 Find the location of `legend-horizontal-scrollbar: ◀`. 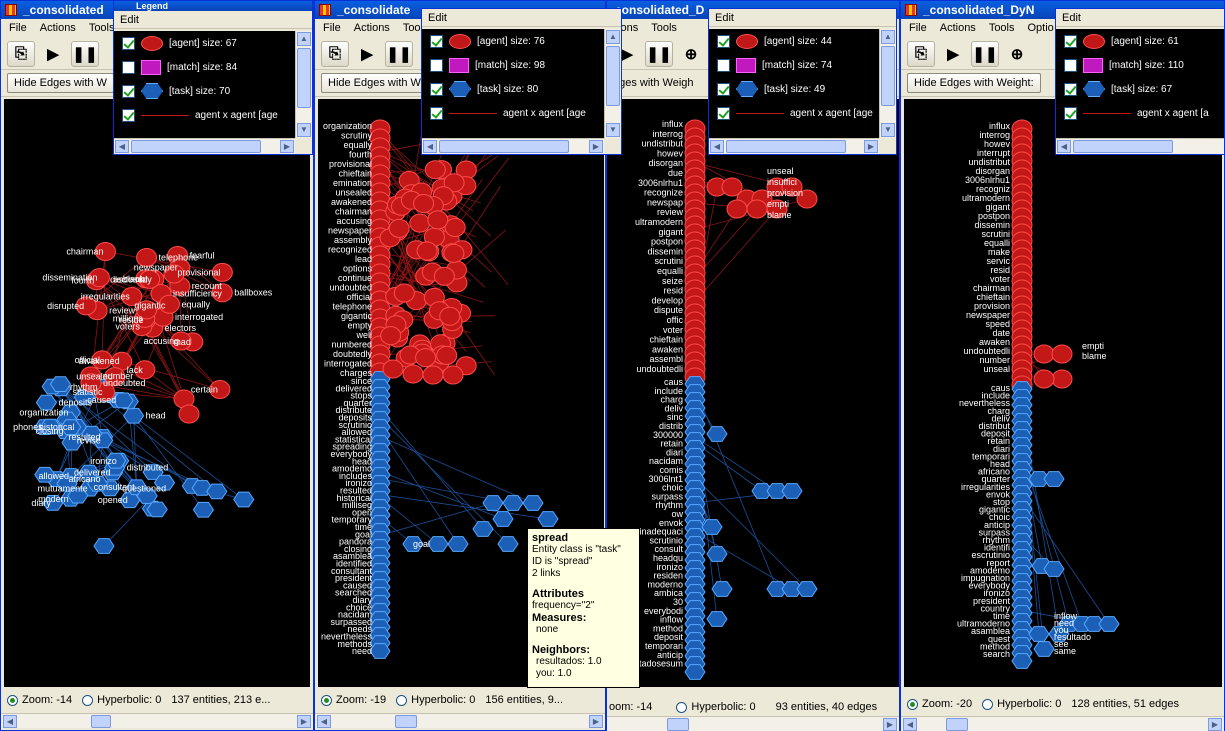

legend-horizontal-scrollbar: ◀ is located at coordinates (1140, 146).